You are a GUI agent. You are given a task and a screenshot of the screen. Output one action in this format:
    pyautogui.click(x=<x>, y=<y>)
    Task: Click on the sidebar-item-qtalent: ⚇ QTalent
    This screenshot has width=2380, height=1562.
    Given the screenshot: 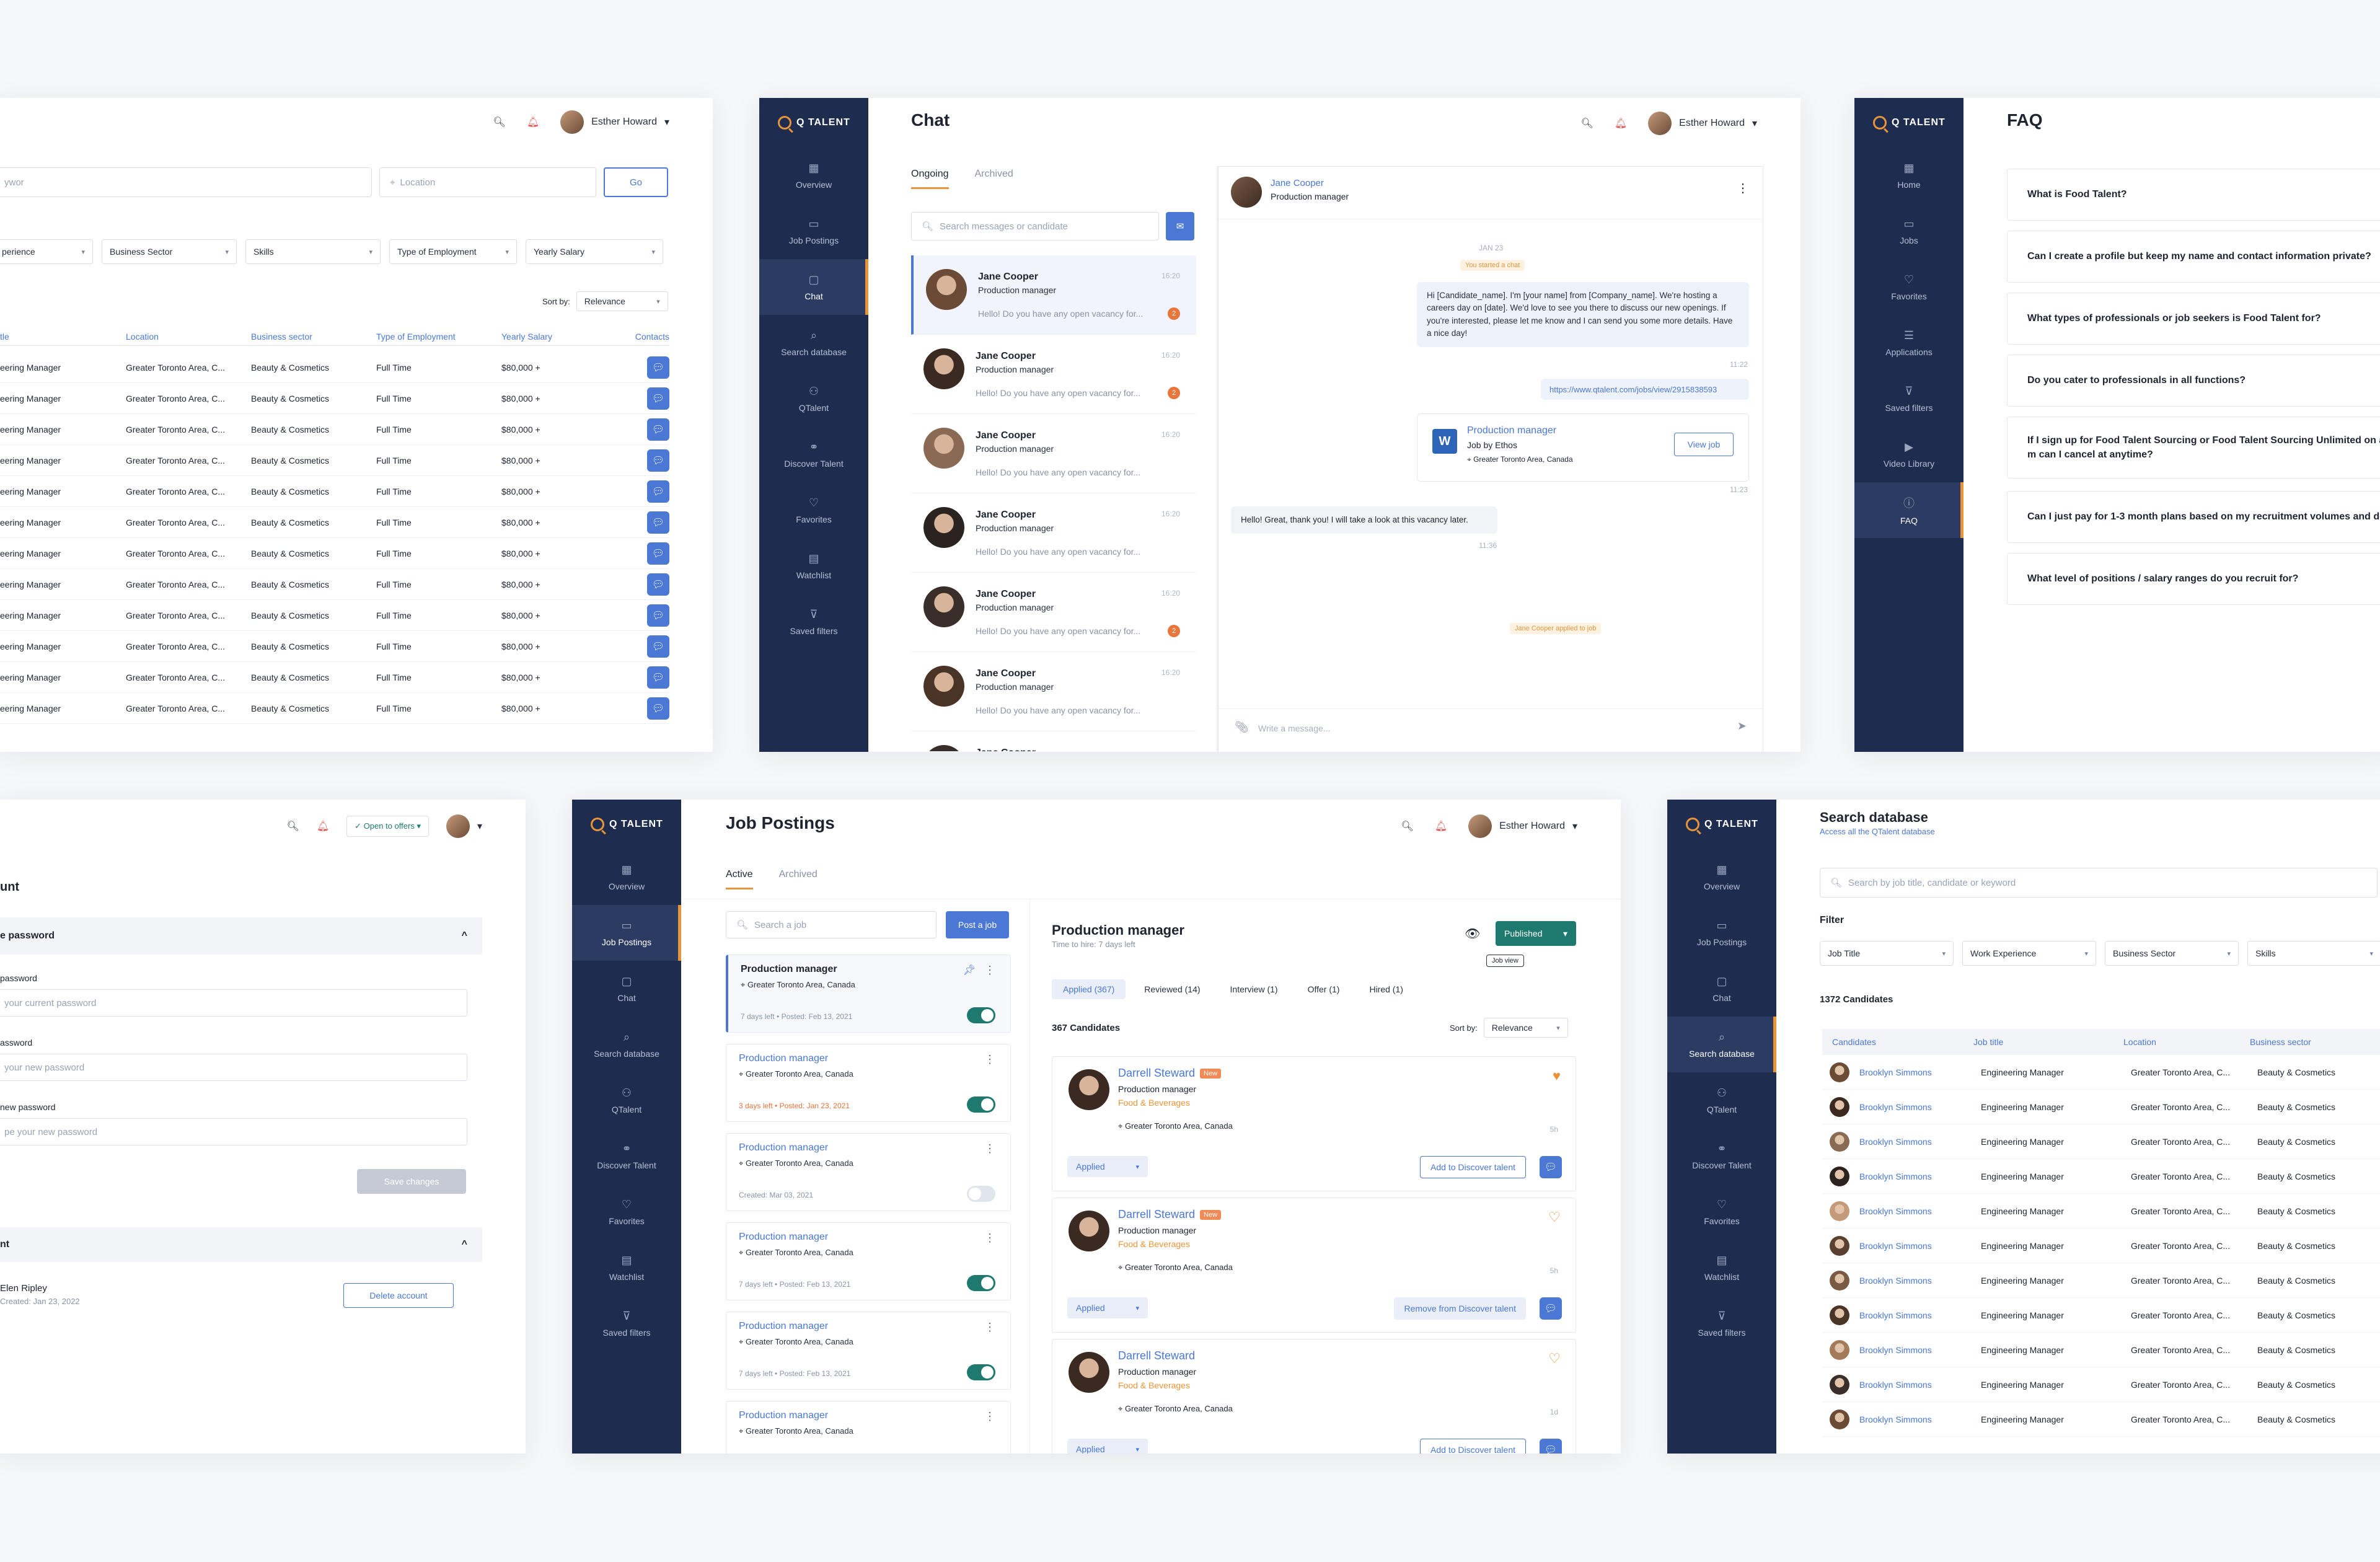 What is the action you would take?
    pyautogui.click(x=813, y=399)
    